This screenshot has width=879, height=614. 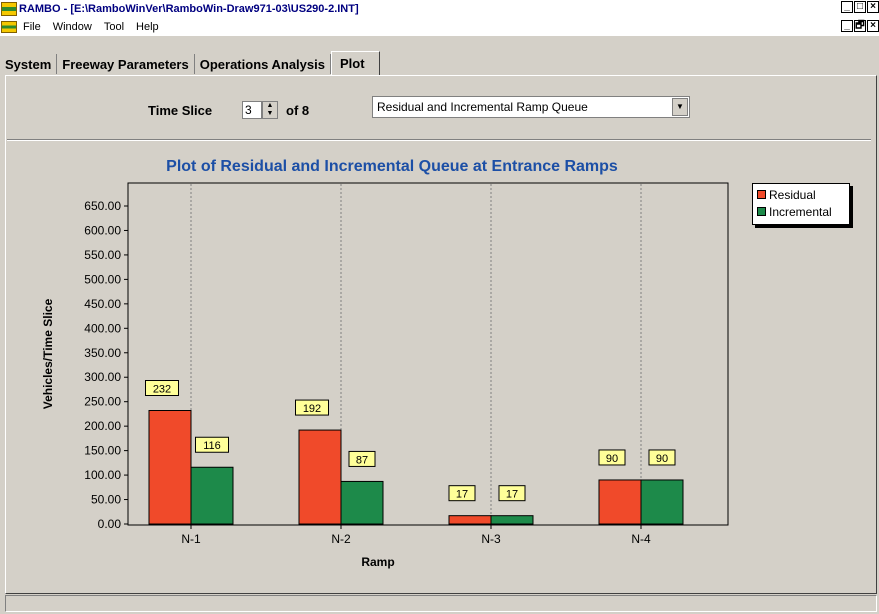 I want to click on spin-down-icon: ▼, so click(x=270, y=114).